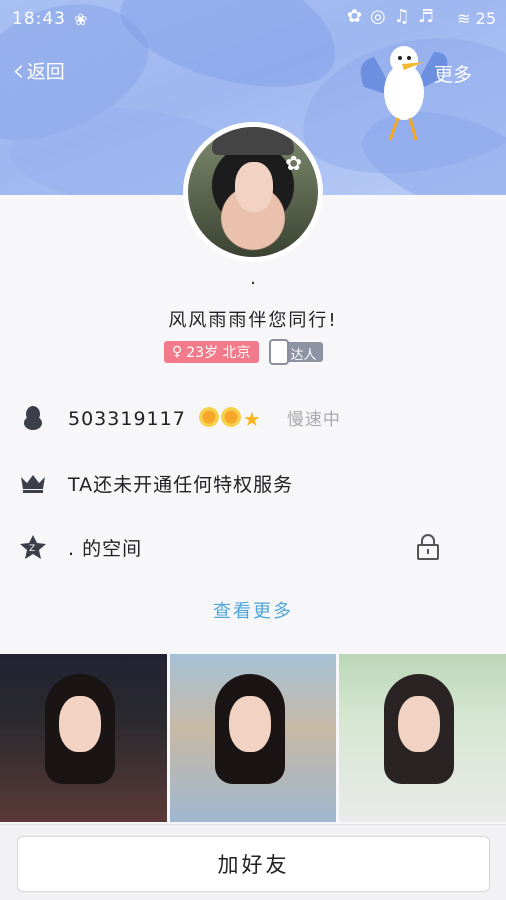 Image resolution: width=506 pixels, height=900 pixels. I want to click on svg-text: Z, so click(32, 549).